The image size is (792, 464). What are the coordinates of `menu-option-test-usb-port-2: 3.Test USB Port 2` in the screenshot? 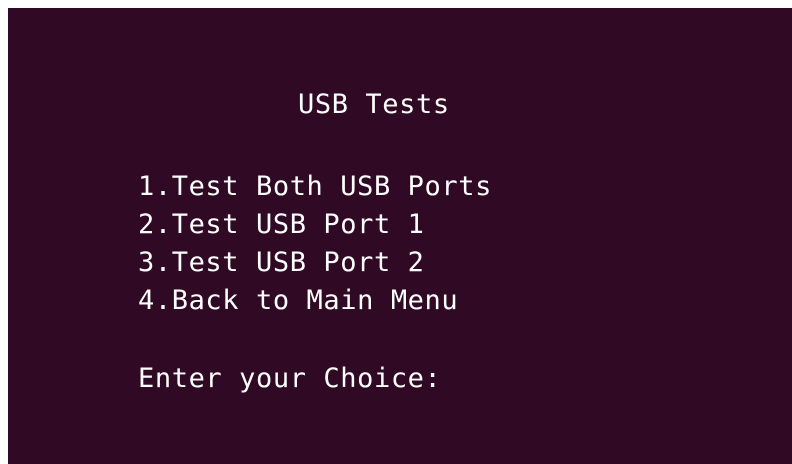 It's located at (281, 262).